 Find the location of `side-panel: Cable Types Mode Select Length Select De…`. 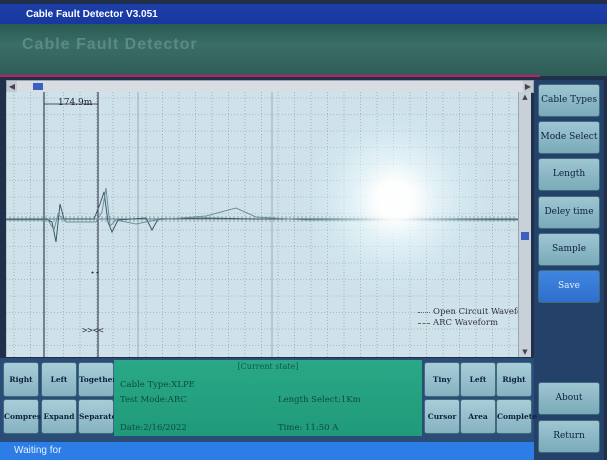

side-panel: Cable Types Mode Select Length Select De… is located at coordinates (569, 270).